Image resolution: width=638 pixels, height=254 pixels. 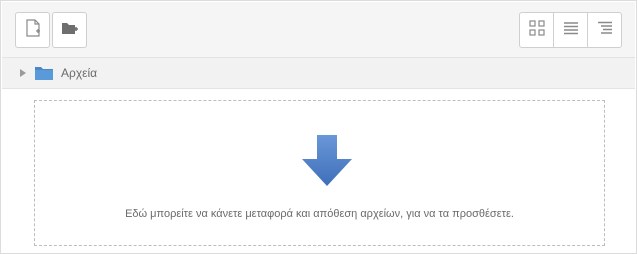 I want to click on add-file-button, so click(x=32, y=30).